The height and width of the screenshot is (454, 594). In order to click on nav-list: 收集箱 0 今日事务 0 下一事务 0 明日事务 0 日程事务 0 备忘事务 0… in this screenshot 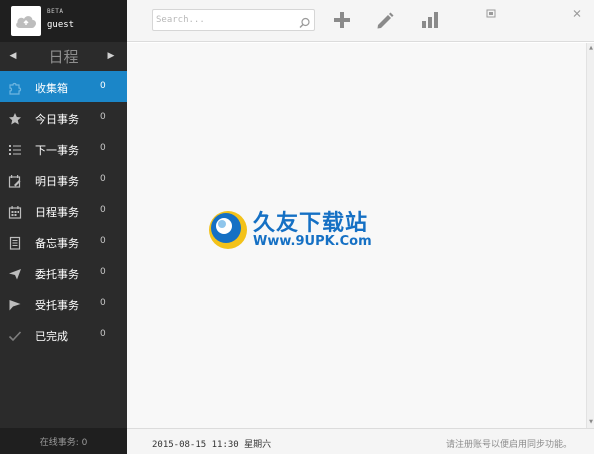, I will do `click(63, 210)`.